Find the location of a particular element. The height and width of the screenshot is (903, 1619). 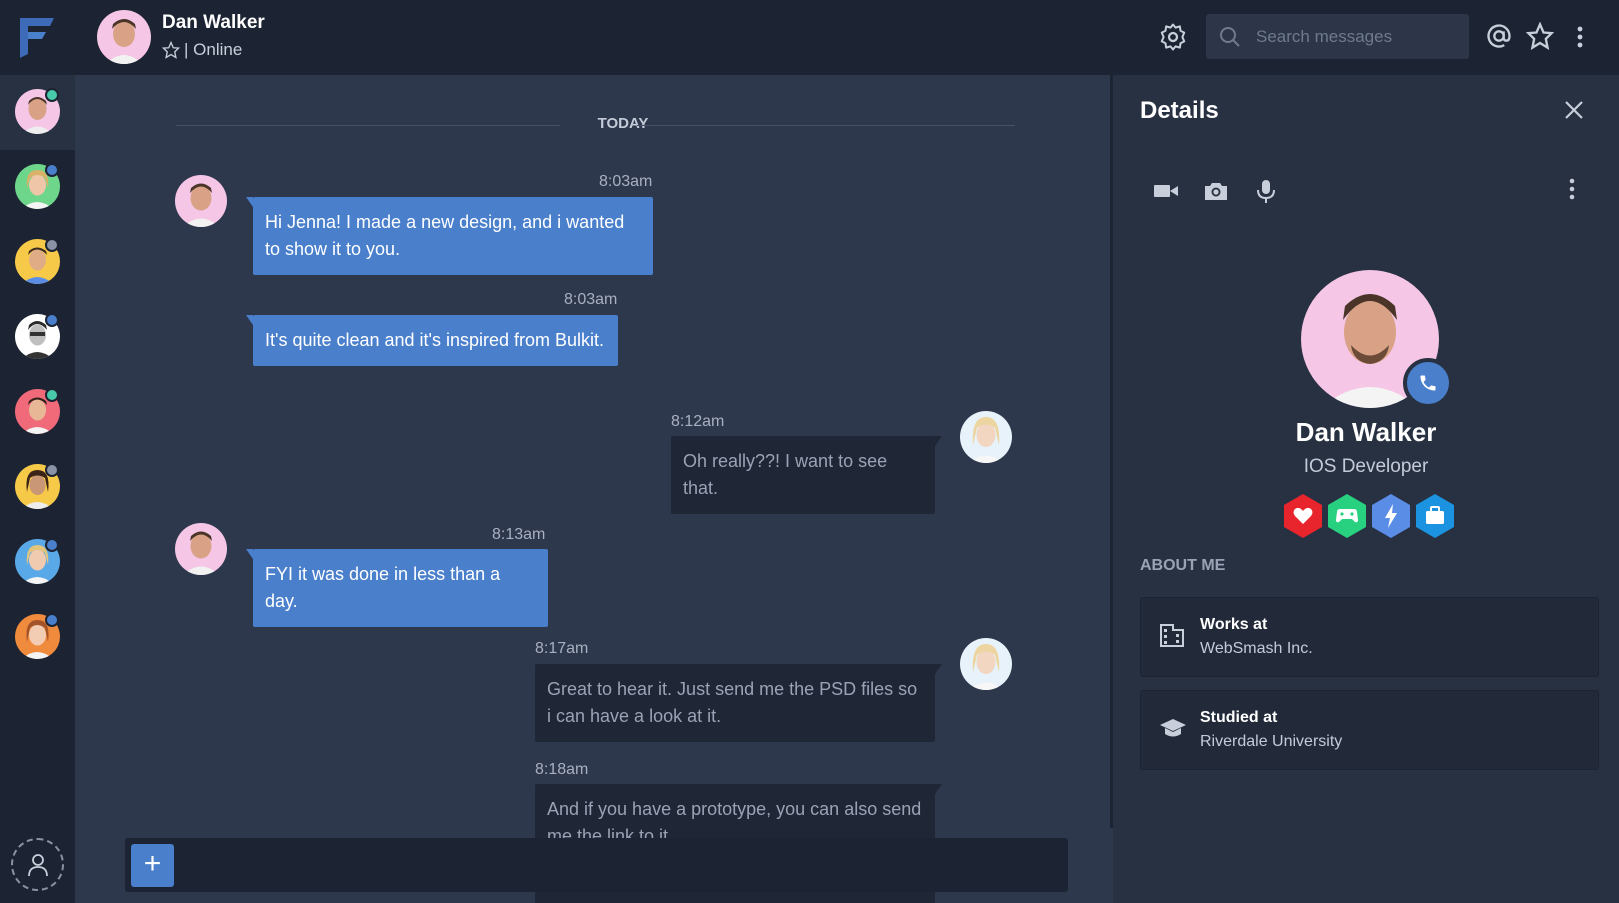

briefcase-badge-icon is located at coordinates (1435, 516).